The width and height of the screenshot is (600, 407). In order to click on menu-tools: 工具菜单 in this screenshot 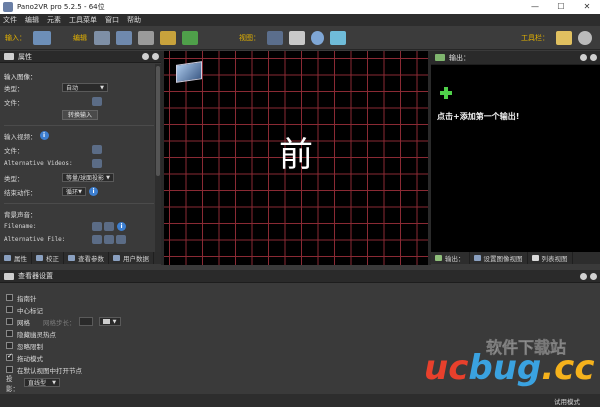, I will do `click(83, 20)`.